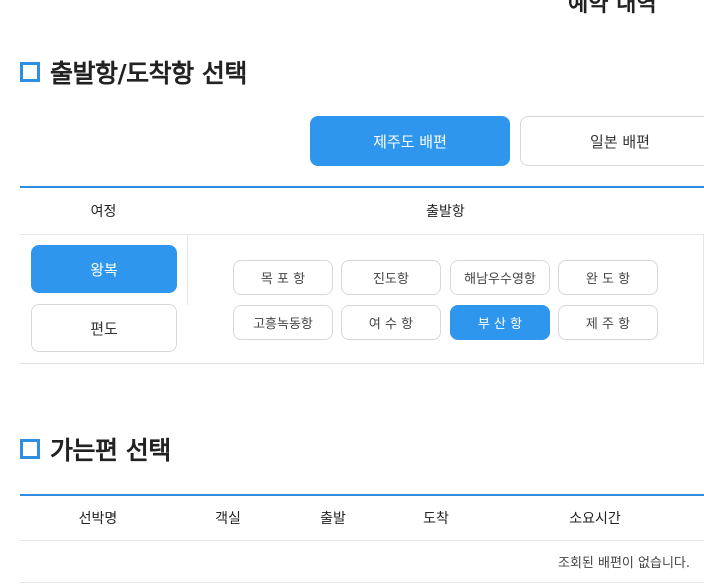 The image size is (704, 584). What do you see at coordinates (608, 277) in the screenshot?
I see `port-button-wando: 완 도 항` at bounding box center [608, 277].